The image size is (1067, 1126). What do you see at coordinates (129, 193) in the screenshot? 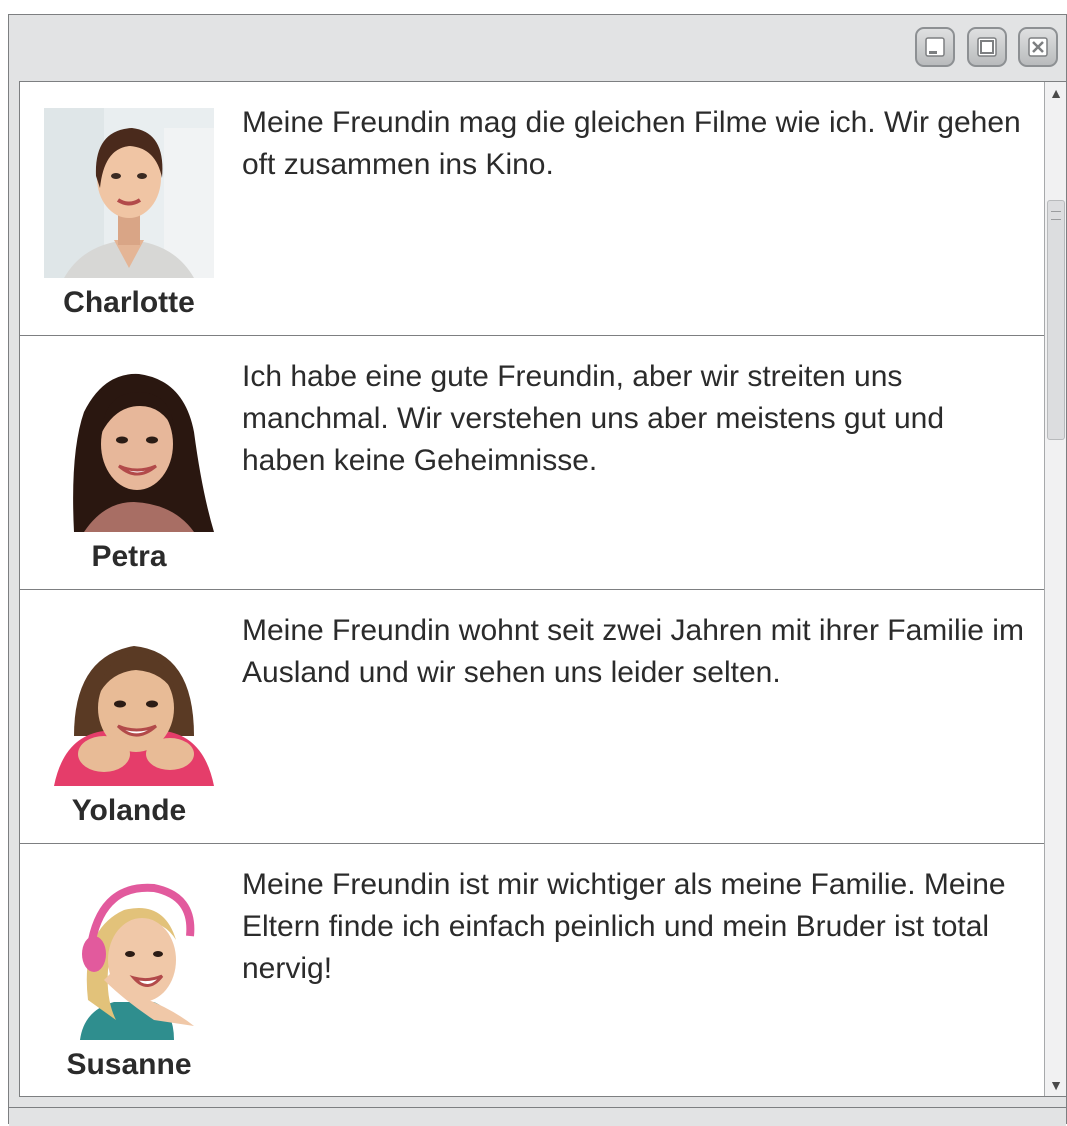
I see `portrait-charlotte` at bounding box center [129, 193].